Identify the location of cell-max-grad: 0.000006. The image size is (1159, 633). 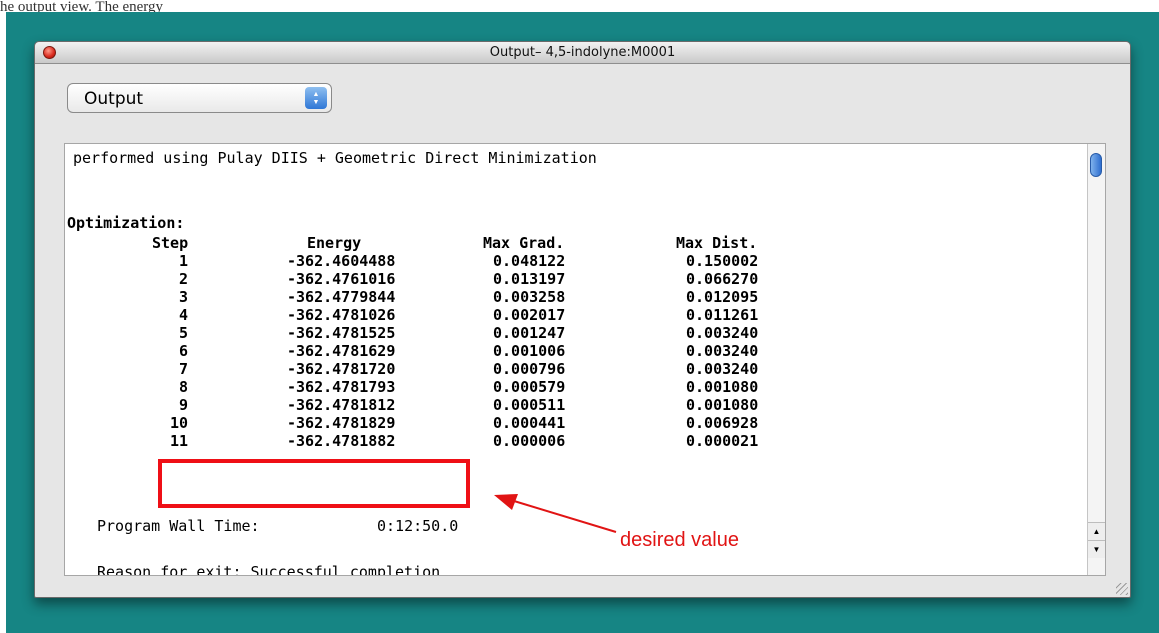
(529, 441).